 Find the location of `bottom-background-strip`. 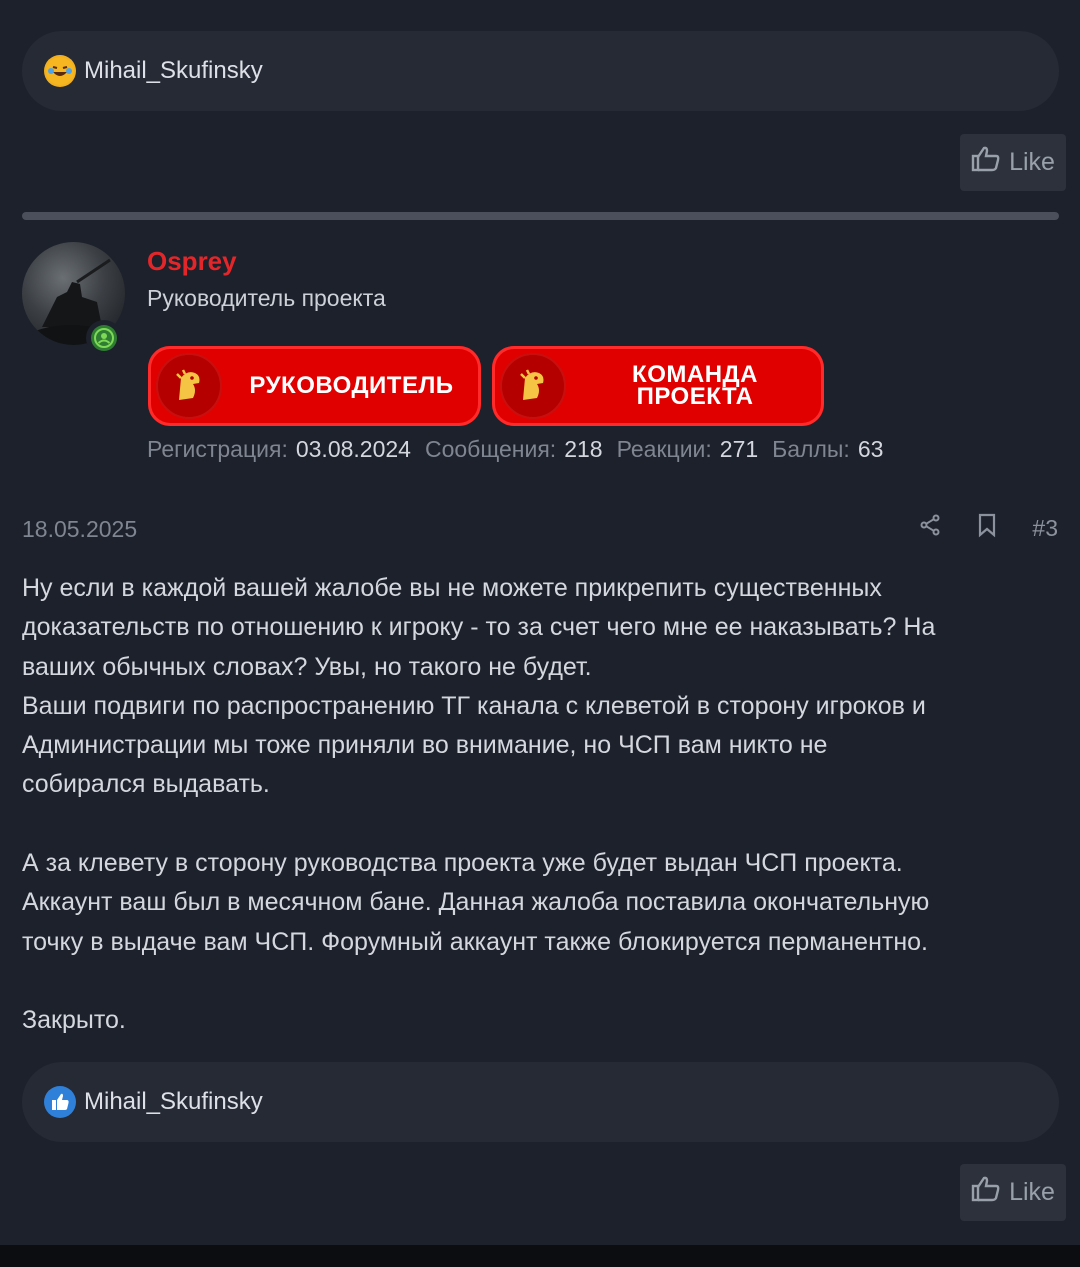

bottom-background-strip is located at coordinates (540, 1256).